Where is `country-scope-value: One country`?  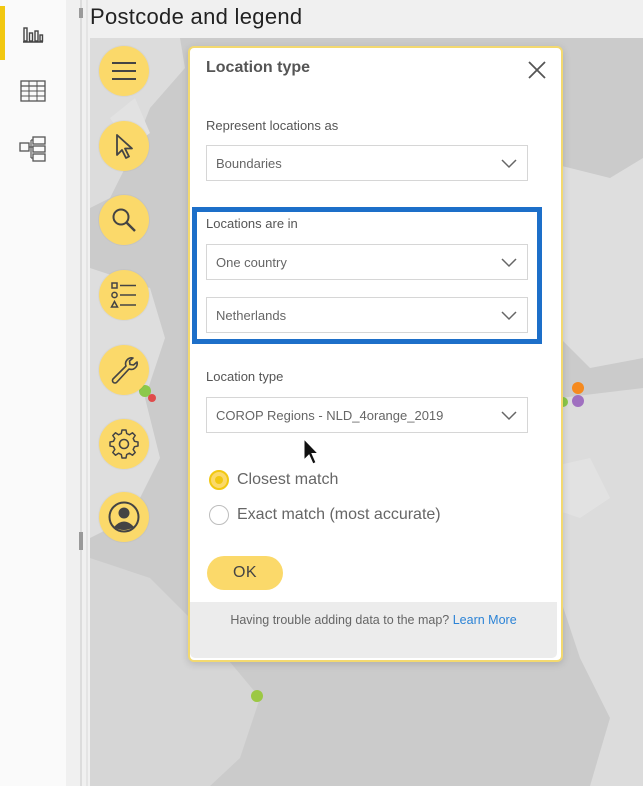
country-scope-value: One country is located at coordinates (251, 262).